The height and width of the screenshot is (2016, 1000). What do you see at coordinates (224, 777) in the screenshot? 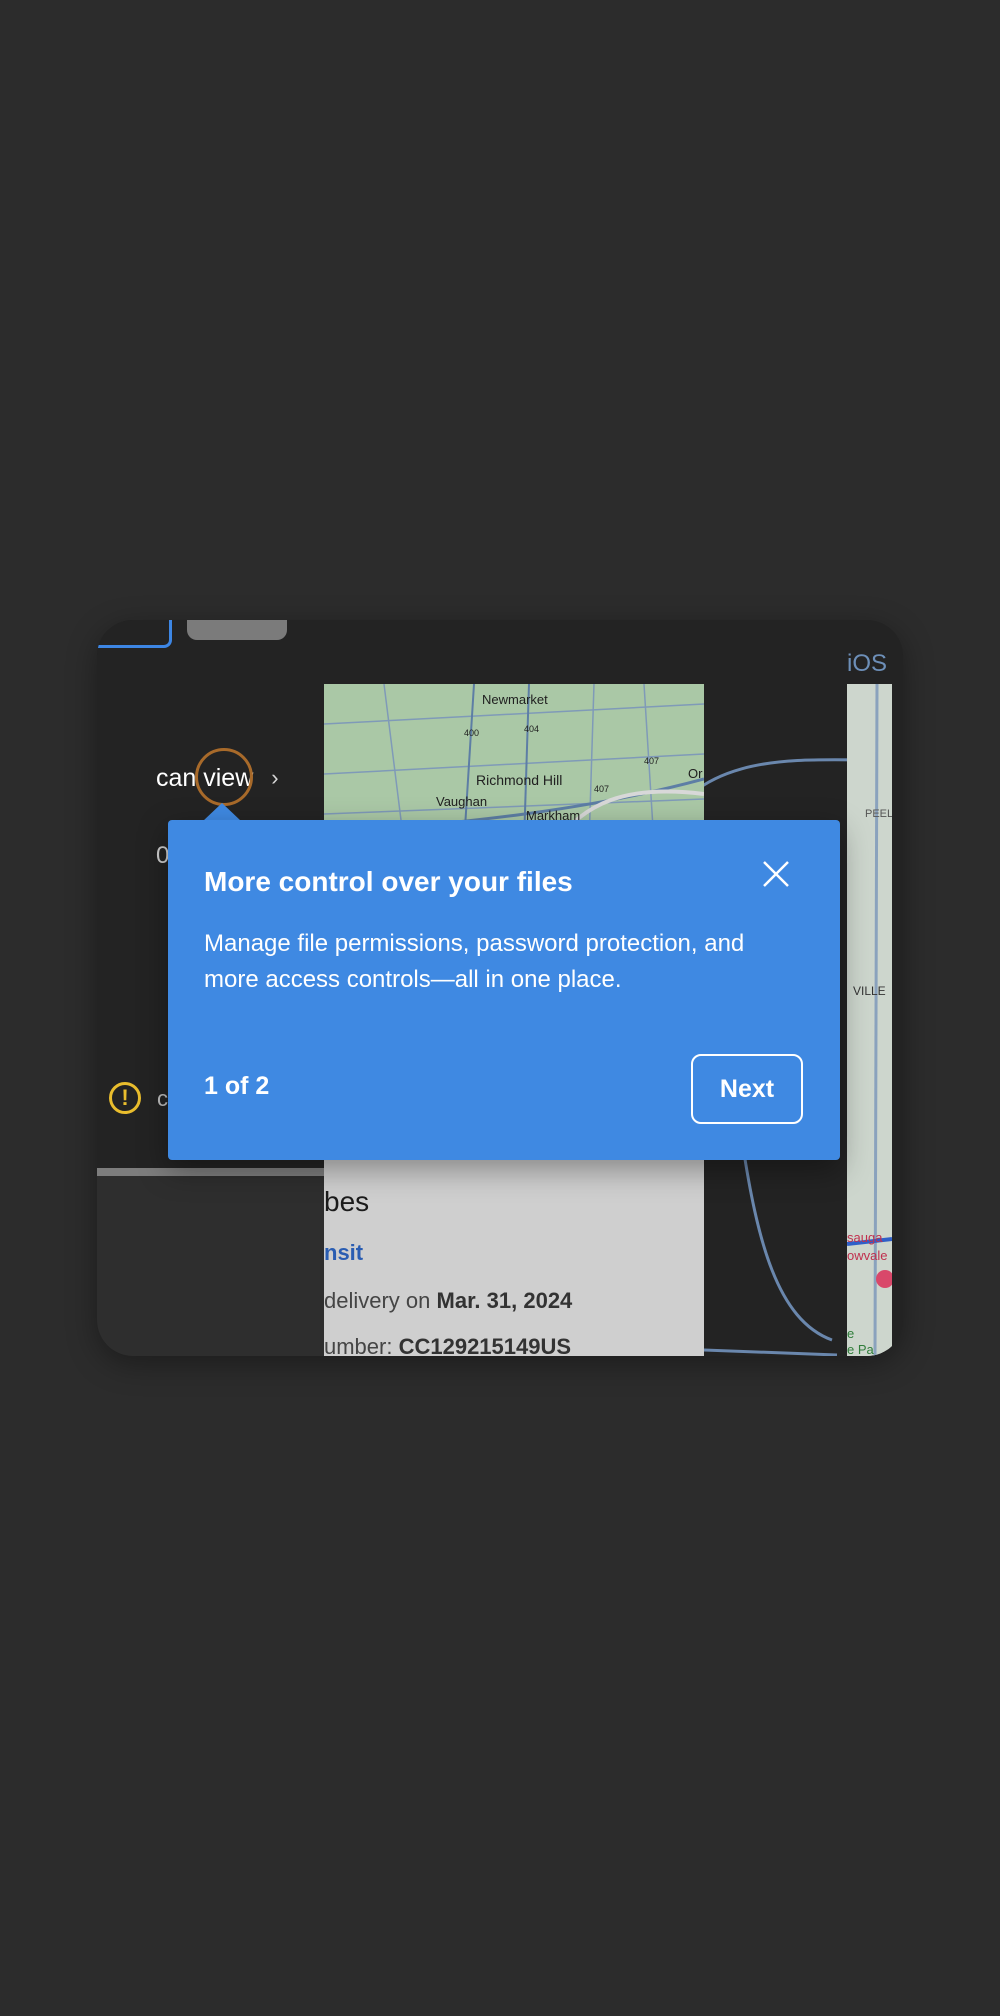
I see `focus-indicator` at bounding box center [224, 777].